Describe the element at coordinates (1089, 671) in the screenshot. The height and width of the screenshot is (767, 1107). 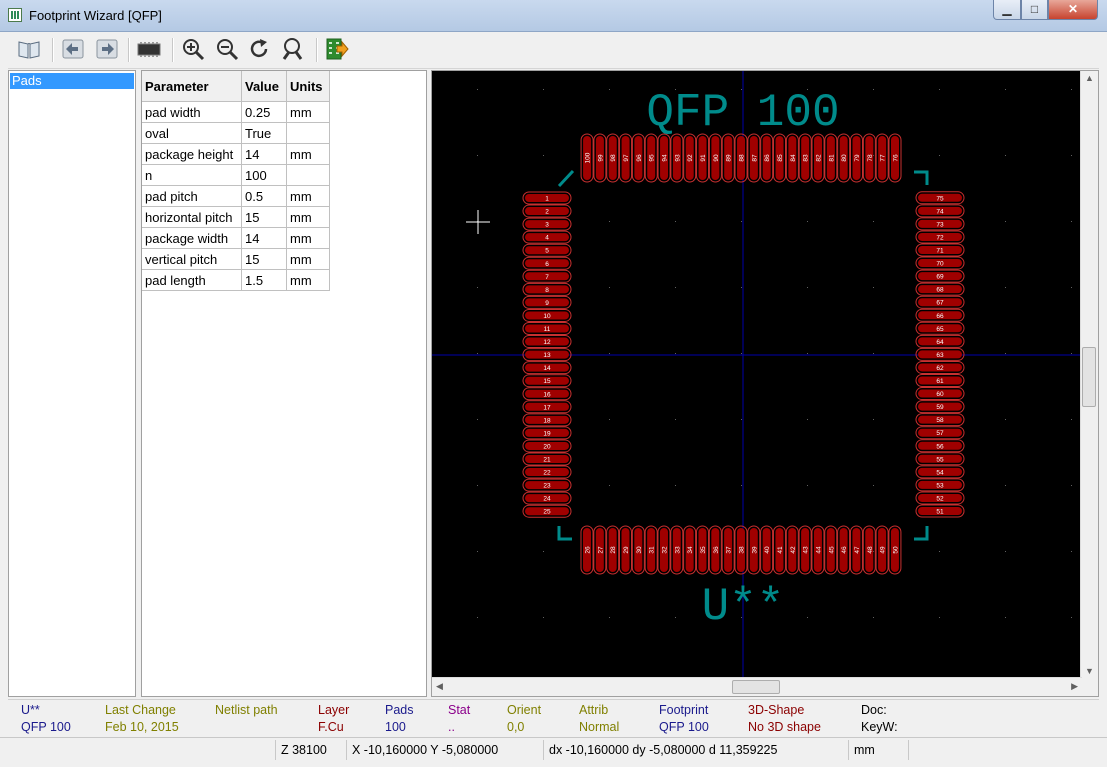
I see `scroll-down-arrow: ▼` at that location.